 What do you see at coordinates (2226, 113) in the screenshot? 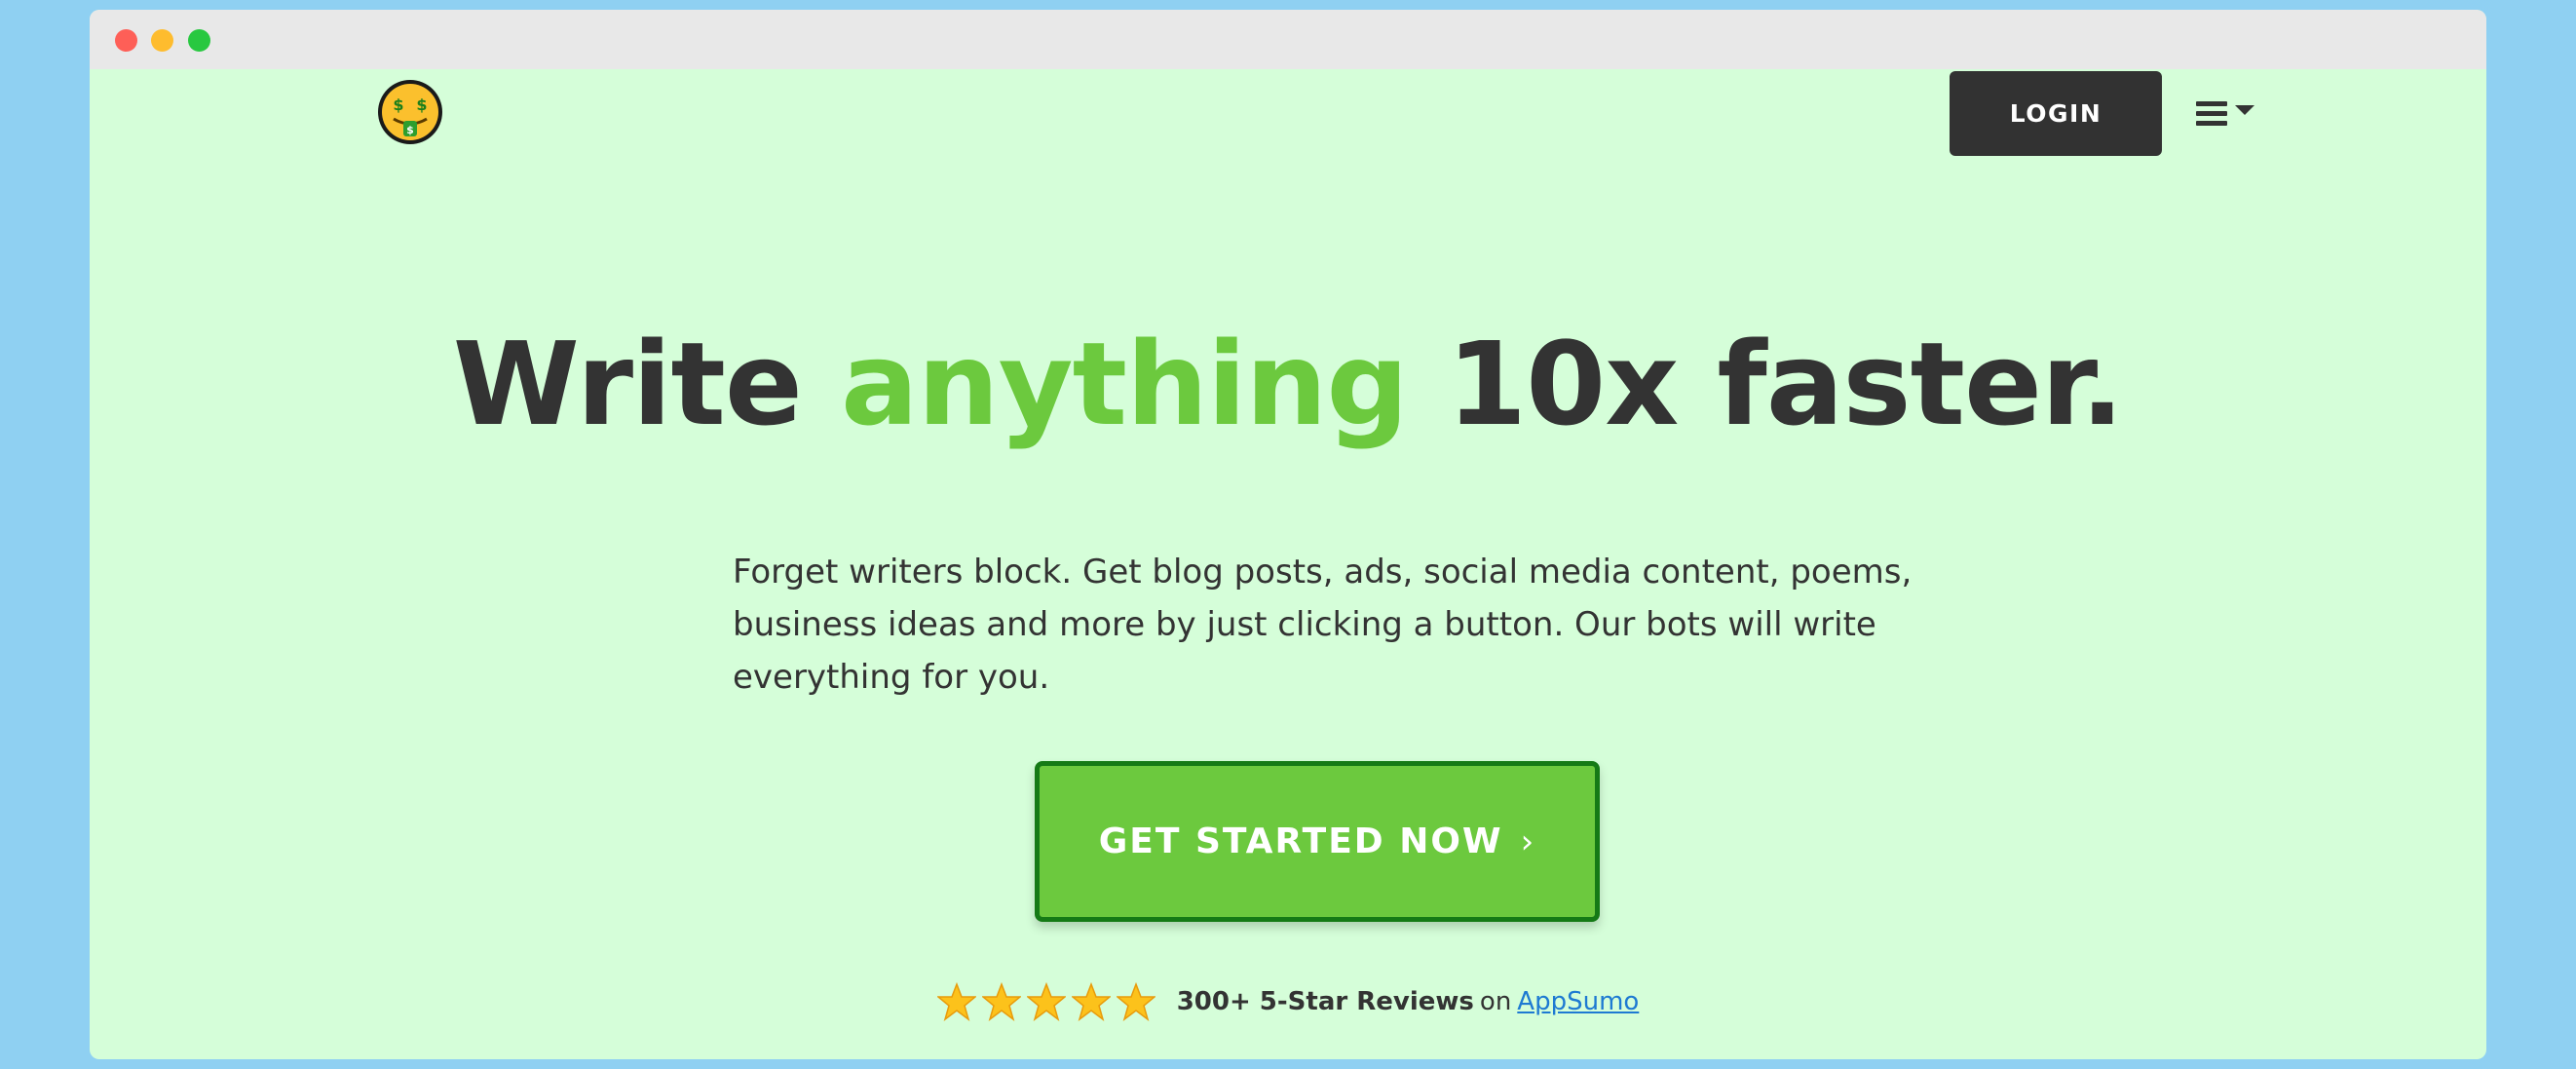
I see `hamburger-menu-icon` at bounding box center [2226, 113].